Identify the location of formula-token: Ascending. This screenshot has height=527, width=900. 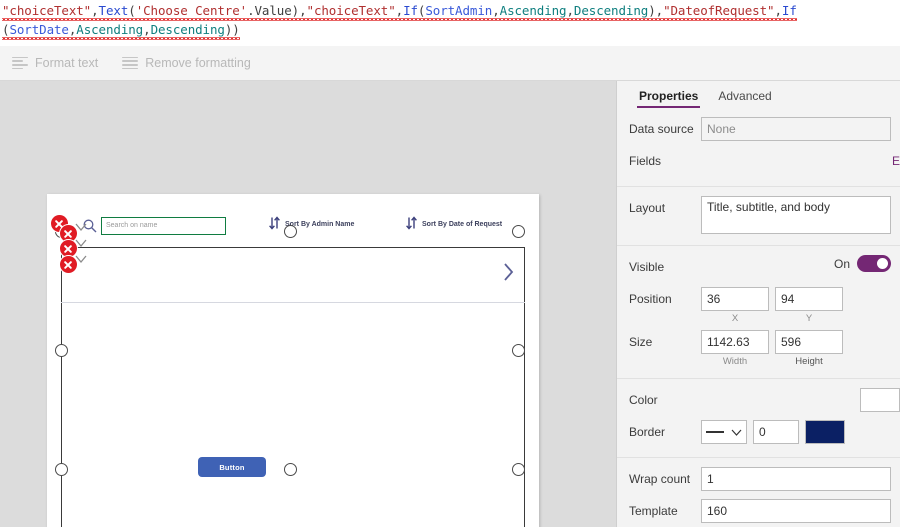
(110, 29).